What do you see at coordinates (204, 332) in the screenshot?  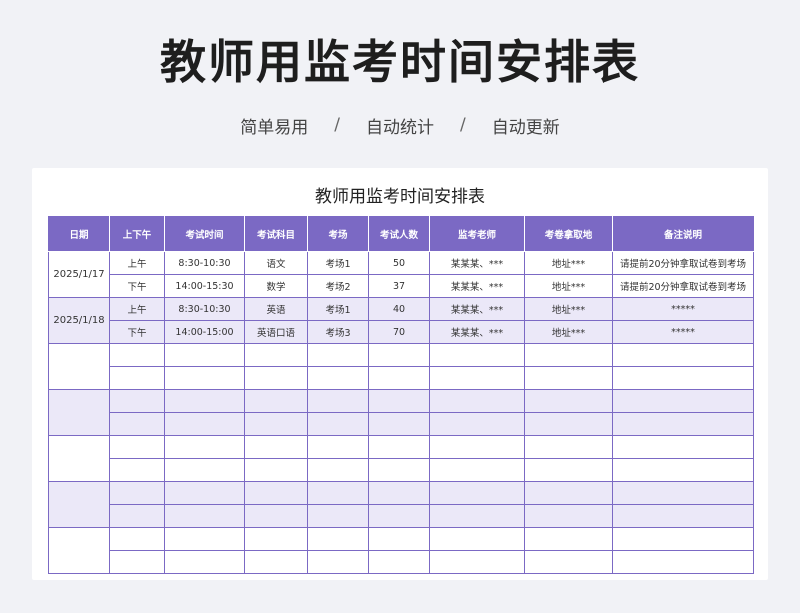 I see `exam-time-cell: 14:00-15:00` at bounding box center [204, 332].